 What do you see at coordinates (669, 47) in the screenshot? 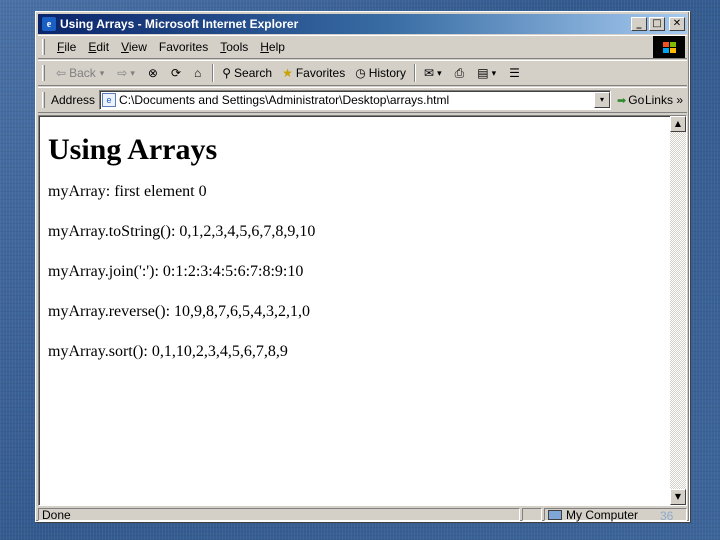
I see `windows-logo-icon` at bounding box center [669, 47].